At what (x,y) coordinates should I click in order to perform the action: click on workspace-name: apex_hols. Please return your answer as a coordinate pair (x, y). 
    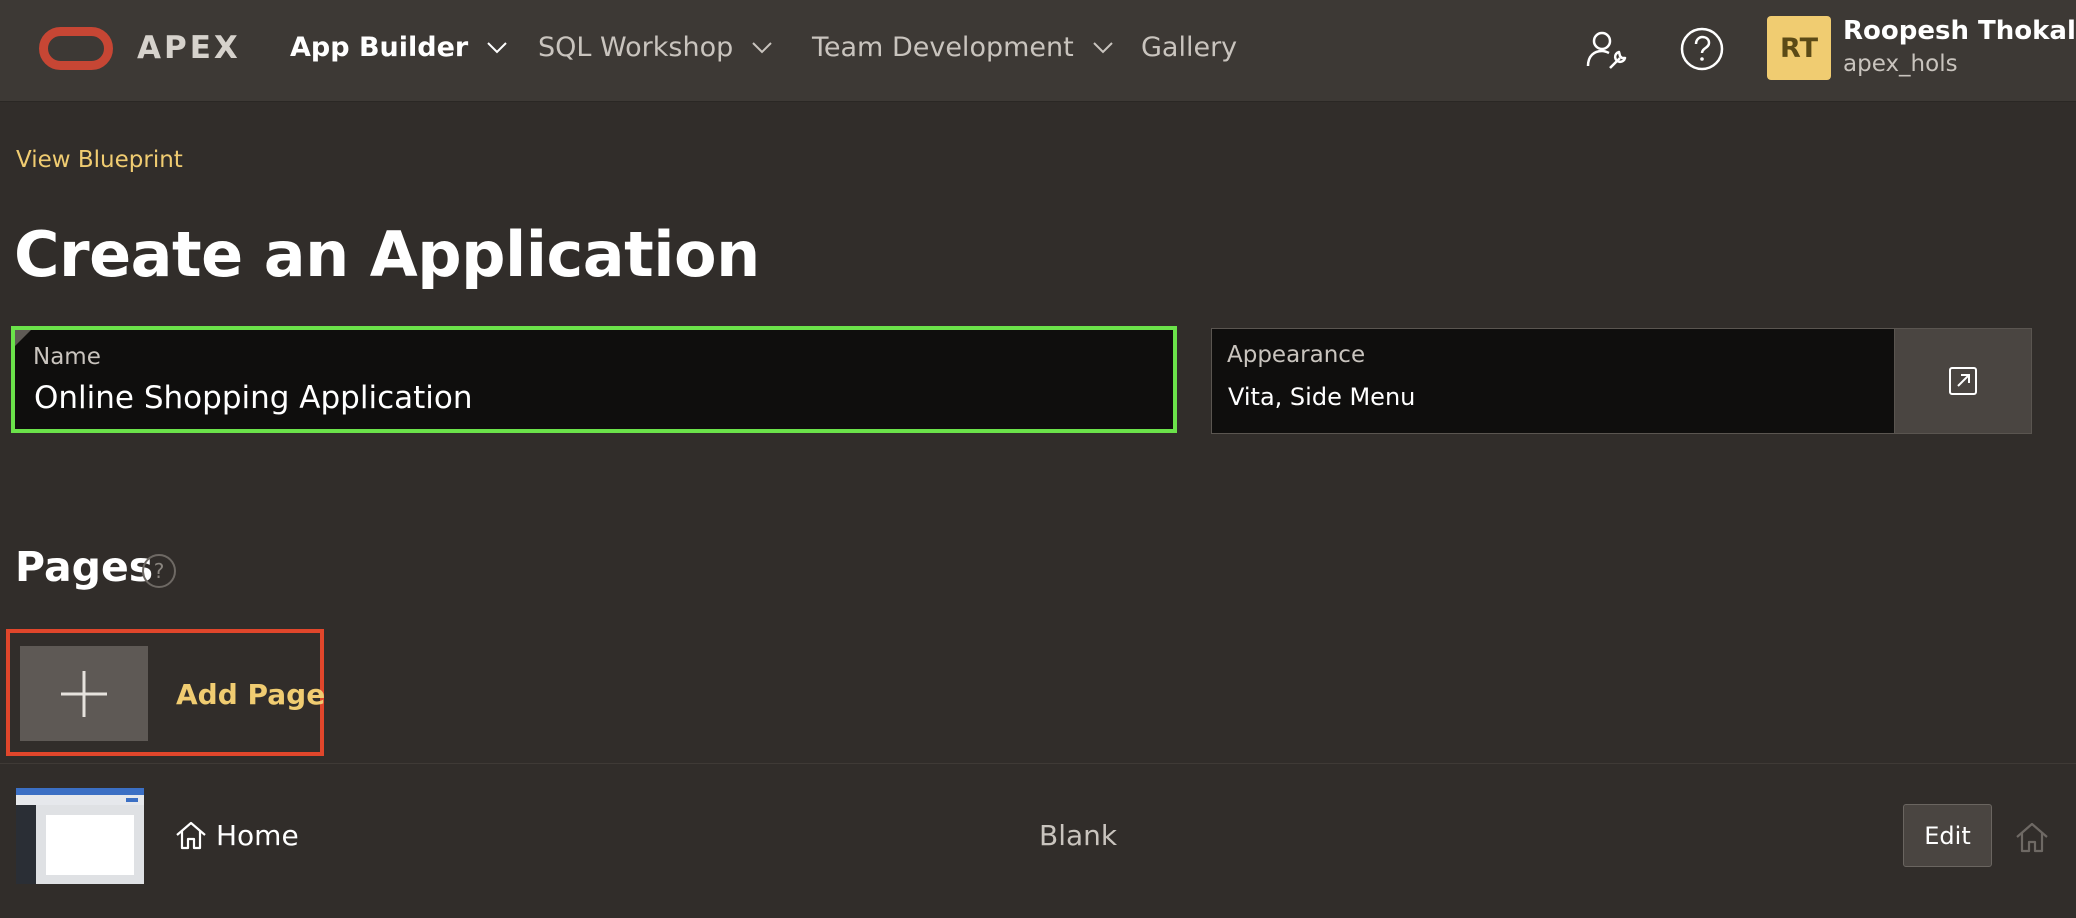
    Looking at the image, I should click on (1900, 64).